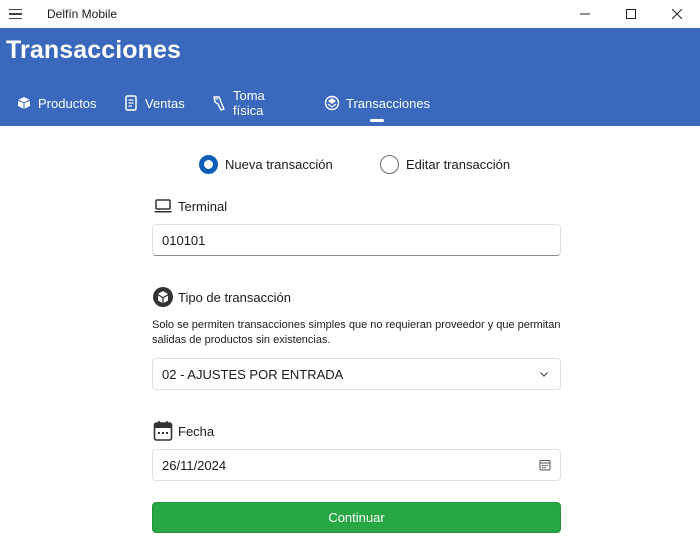  I want to click on date-label-text: Fecha, so click(196, 431).